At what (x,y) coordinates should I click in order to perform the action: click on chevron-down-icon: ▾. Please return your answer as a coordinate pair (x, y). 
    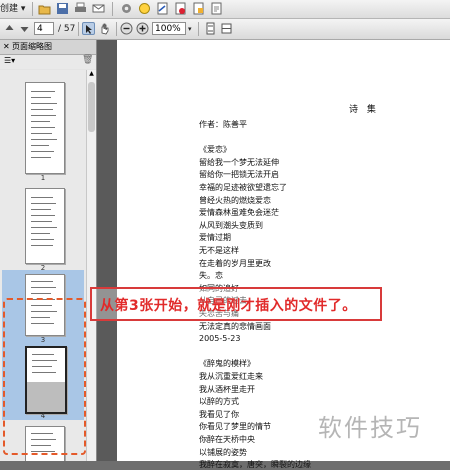
    Looking at the image, I should click on (190, 29).